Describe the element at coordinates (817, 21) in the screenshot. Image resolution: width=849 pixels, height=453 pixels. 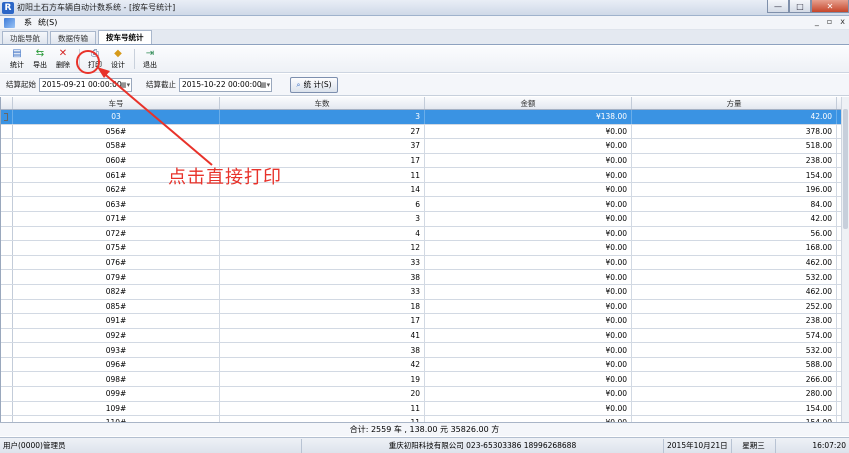
I see `mdi-minimize-button: _` at that location.